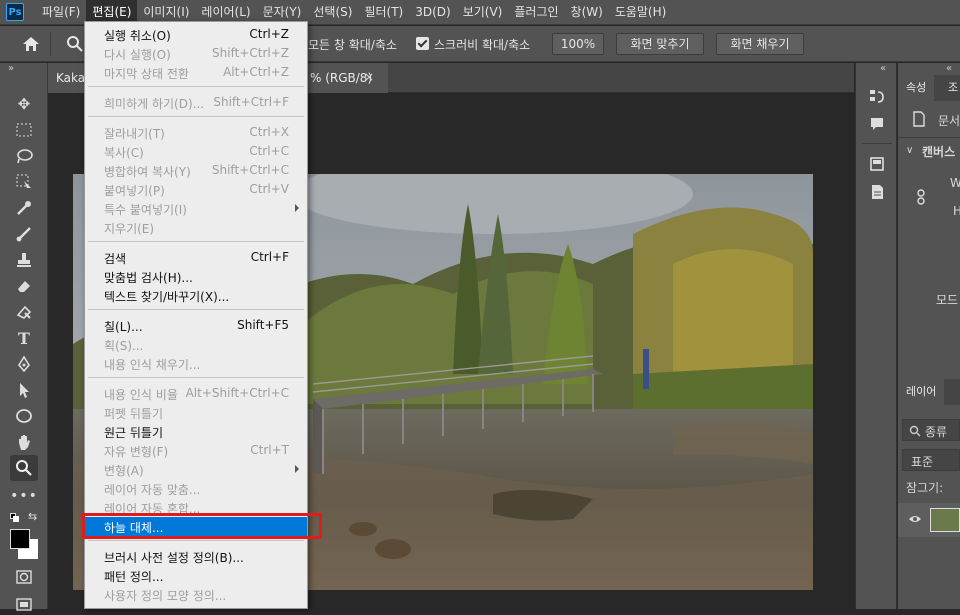  Describe the element at coordinates (24, 468) in the screenshot. I see `zoom-tool-icon` at that location.